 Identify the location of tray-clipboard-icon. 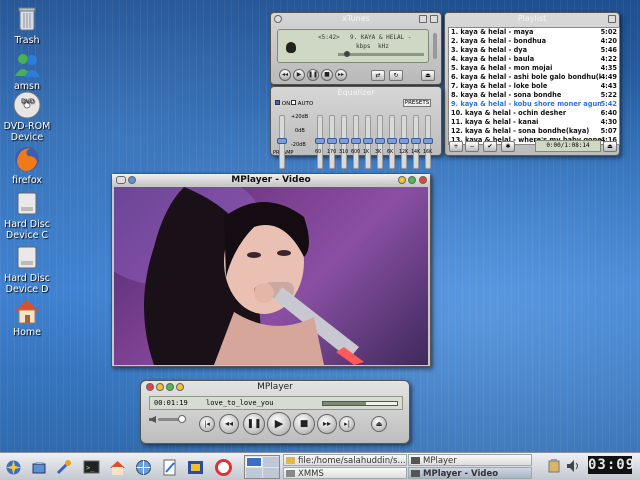
(554, 466).